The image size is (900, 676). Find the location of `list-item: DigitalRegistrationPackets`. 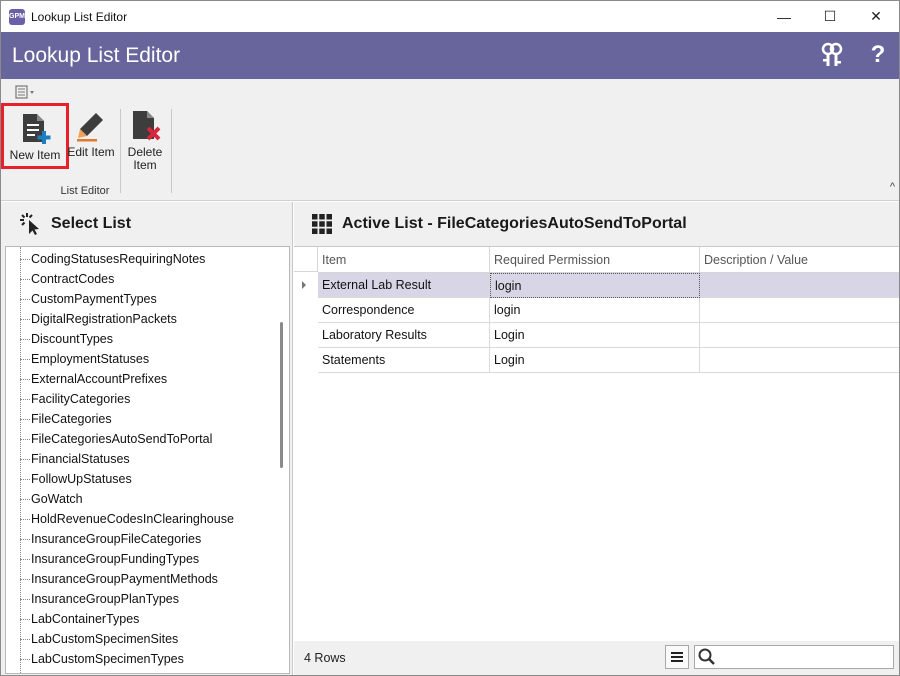

list-item: DigitalRegistrationPackets is located at coordinates (91, 319).